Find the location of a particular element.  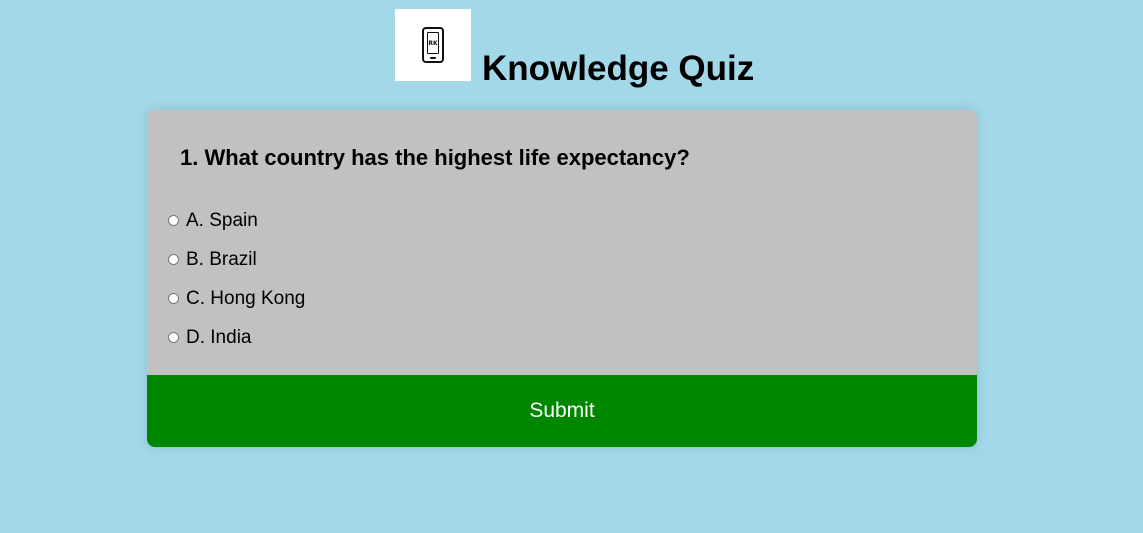

radio-c is located at coordinates (173, 298).